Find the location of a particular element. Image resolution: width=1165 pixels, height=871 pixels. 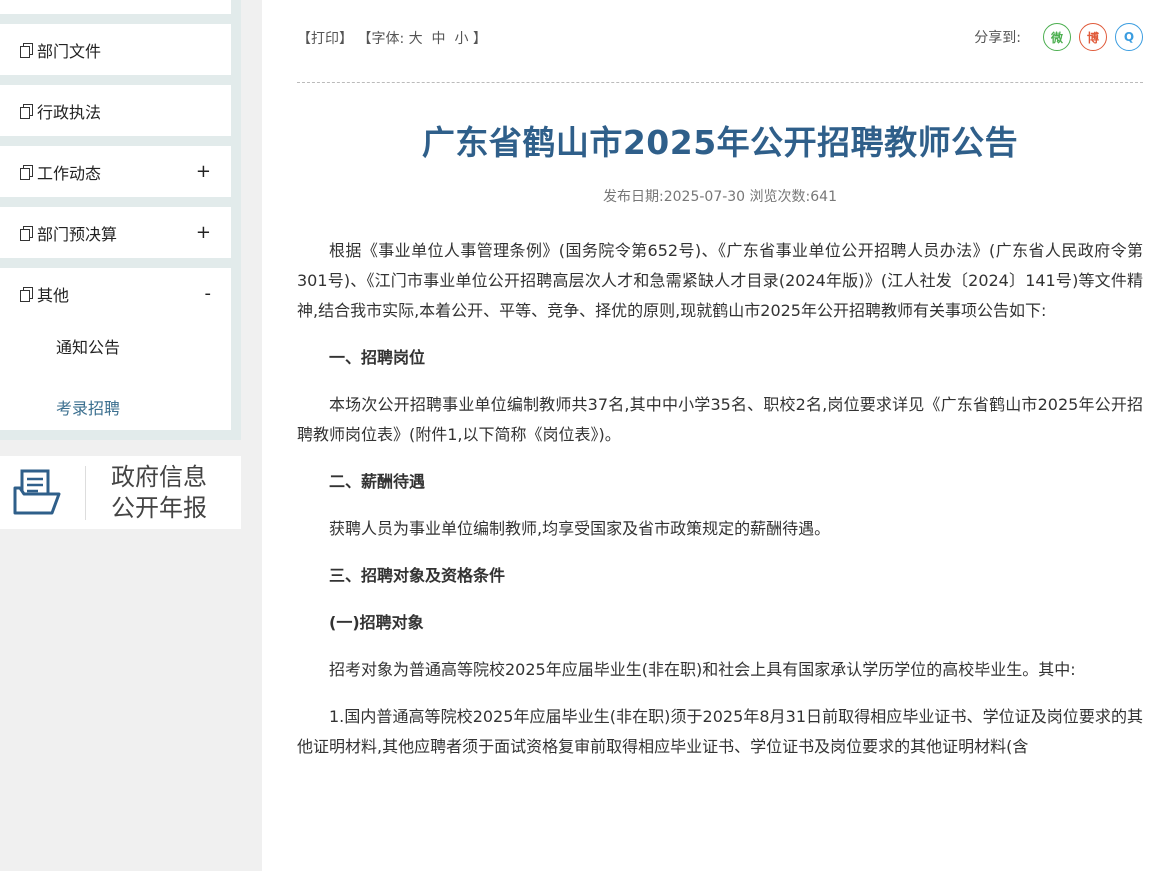

section-heading: 二、薪酬待遇 is located at coordinates (377, 481).